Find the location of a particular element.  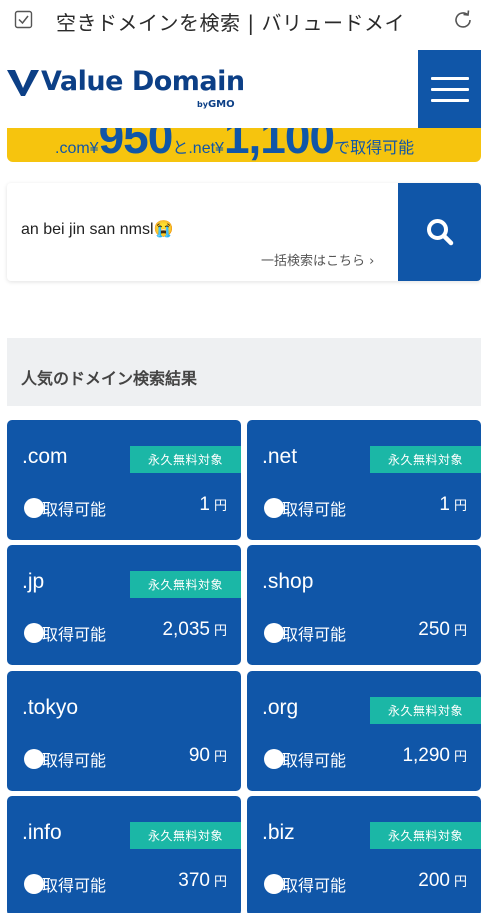

price-value: 200 is located at coordinates (434, 880).